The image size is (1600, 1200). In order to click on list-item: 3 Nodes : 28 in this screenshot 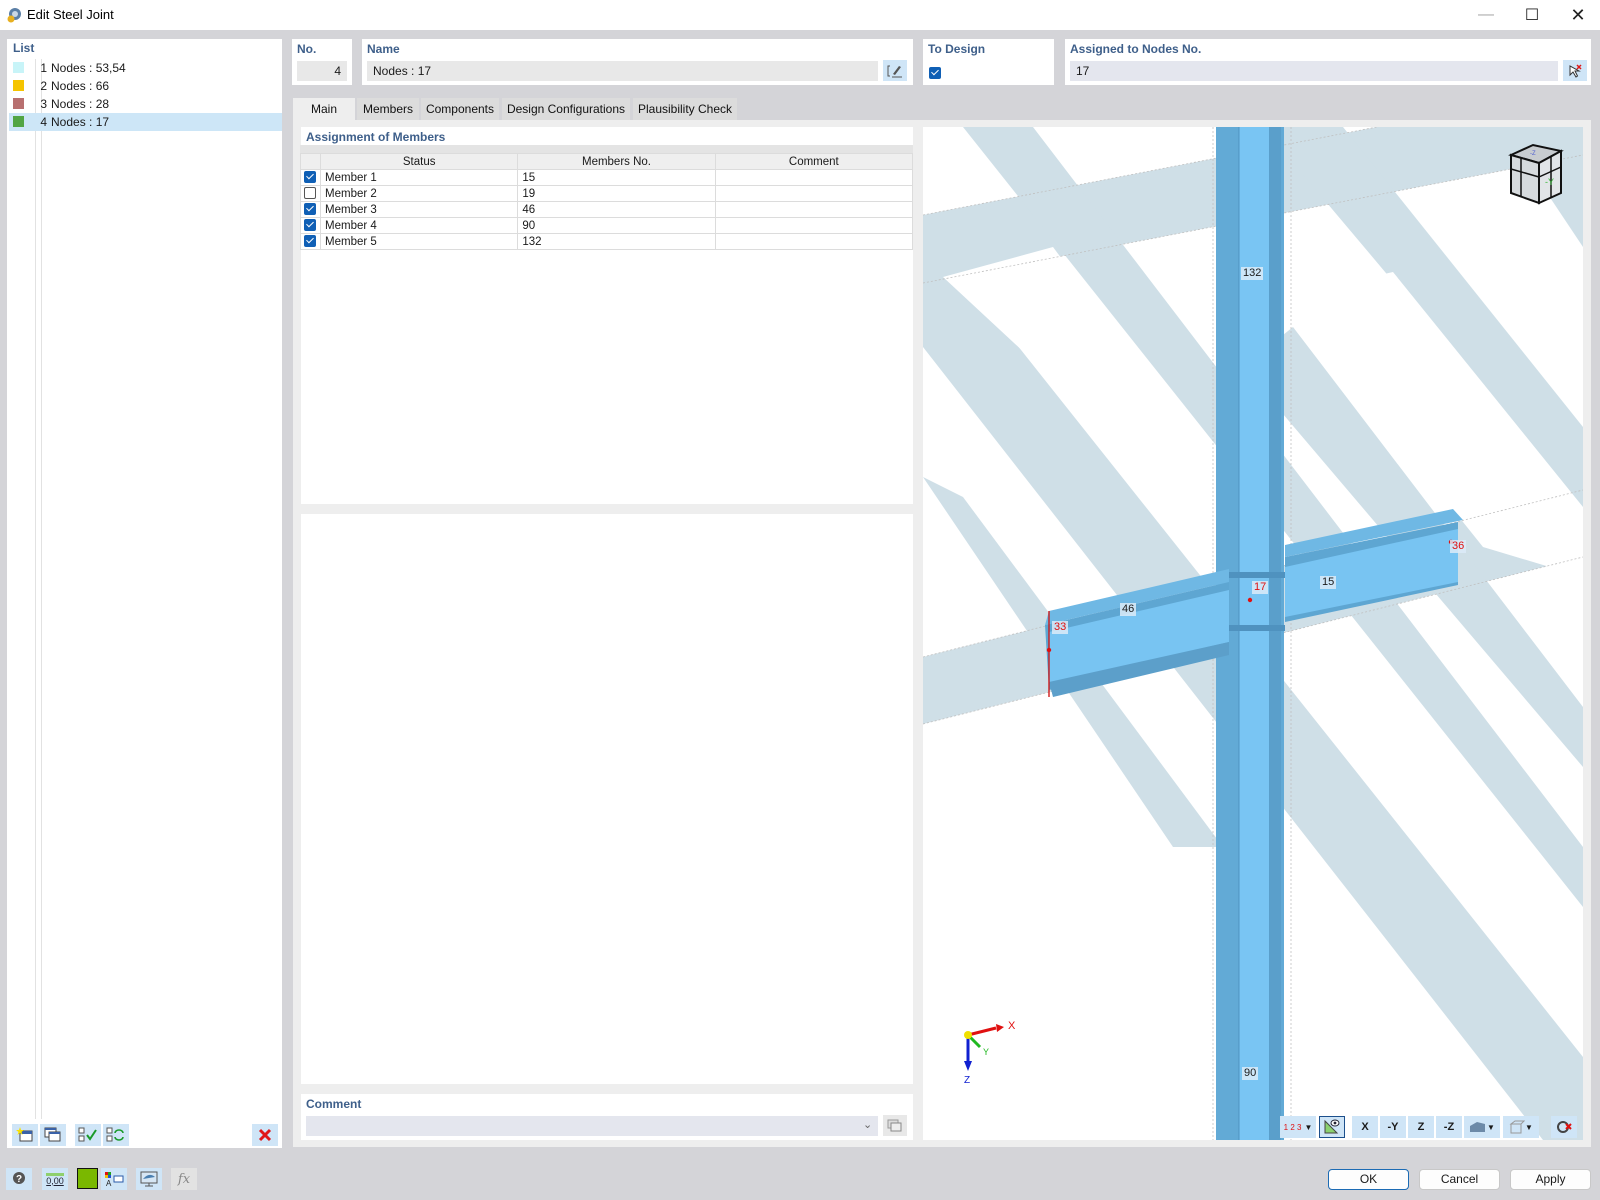, I will do `click(145, 104)`.